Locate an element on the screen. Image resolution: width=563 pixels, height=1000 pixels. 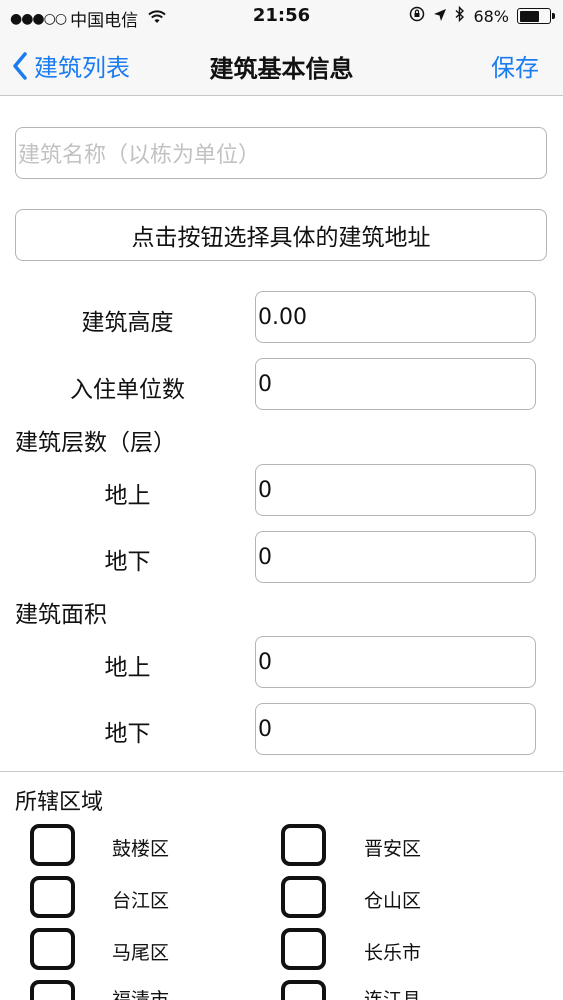
floors-below-input: 0 is located at coordinates (395, 557).